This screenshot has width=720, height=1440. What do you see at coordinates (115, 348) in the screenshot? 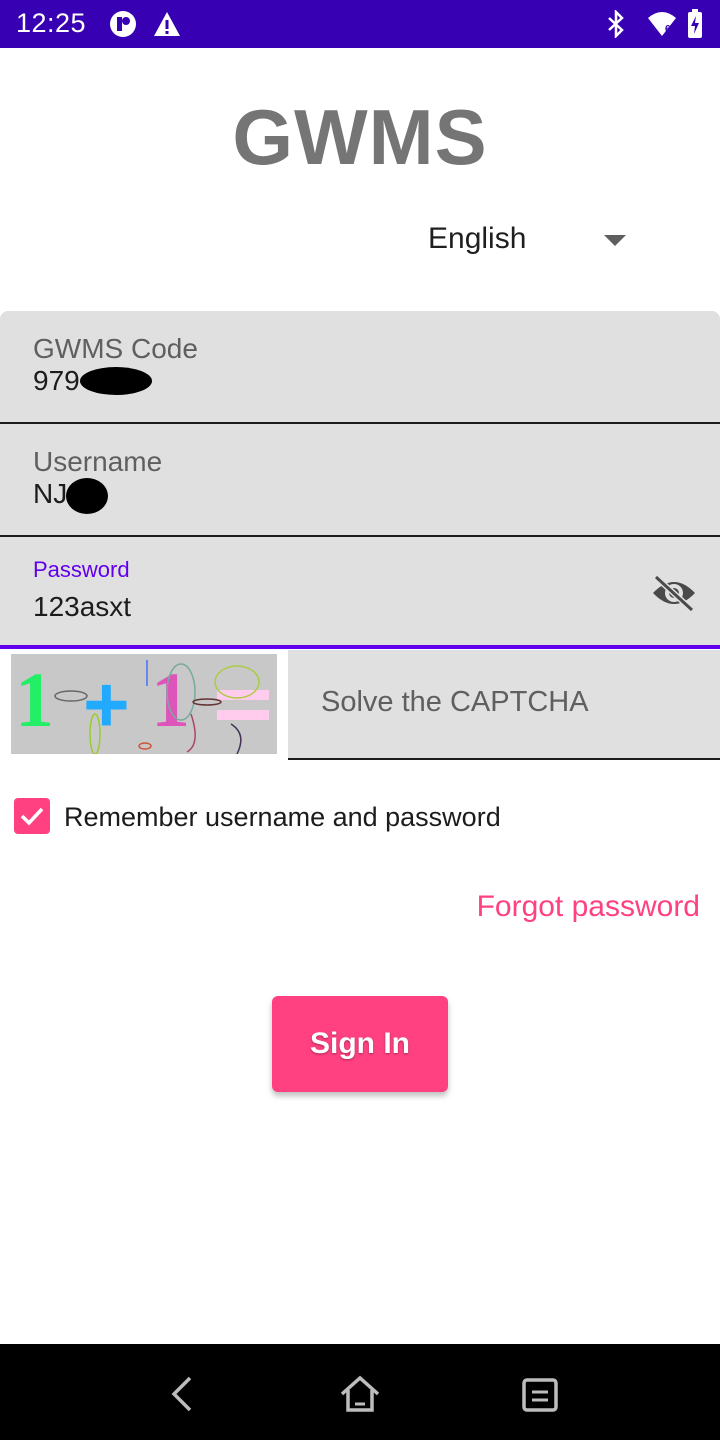
I see `gwms-code-label: GWMS Code` at bounding box center [115, 348].